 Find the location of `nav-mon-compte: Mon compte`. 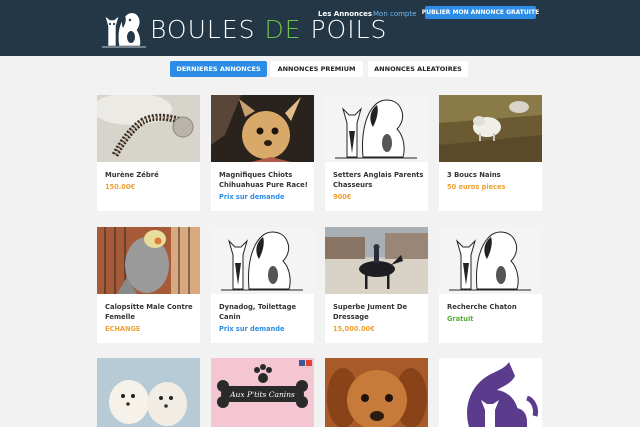

nav-mon-compte: Mon compte is located at coordinates (394, 14).